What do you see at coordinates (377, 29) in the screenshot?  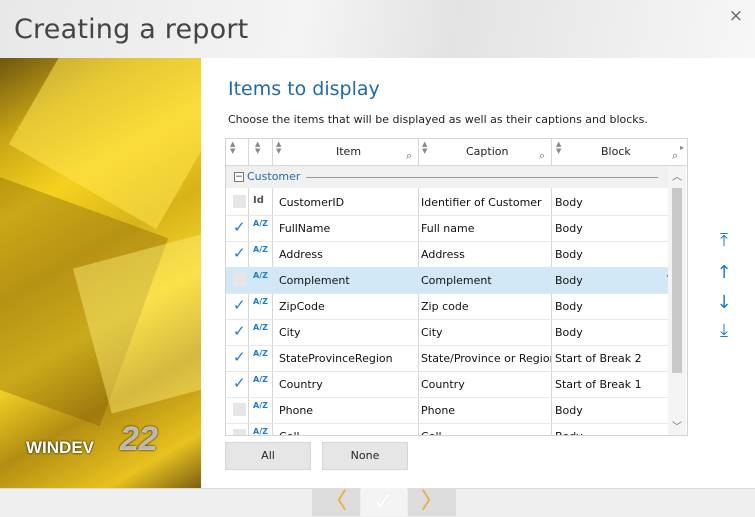 I see `title-bar: Creating a report ×` at bounding box center [377, 29].